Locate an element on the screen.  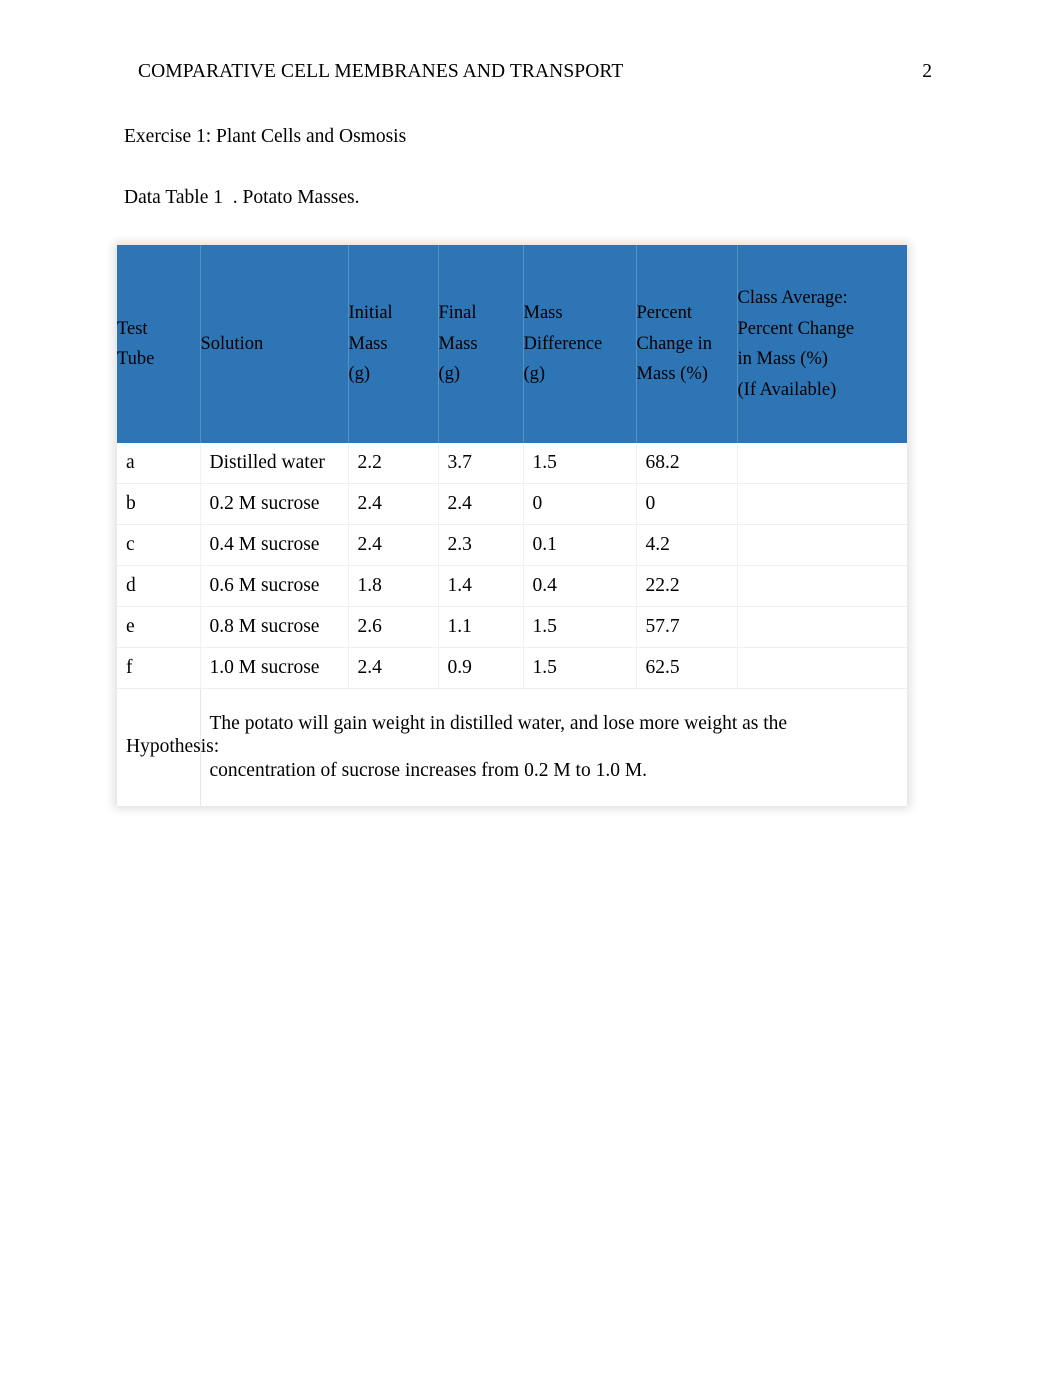
header-line: Percent Change is located at coordinates (796, 328).